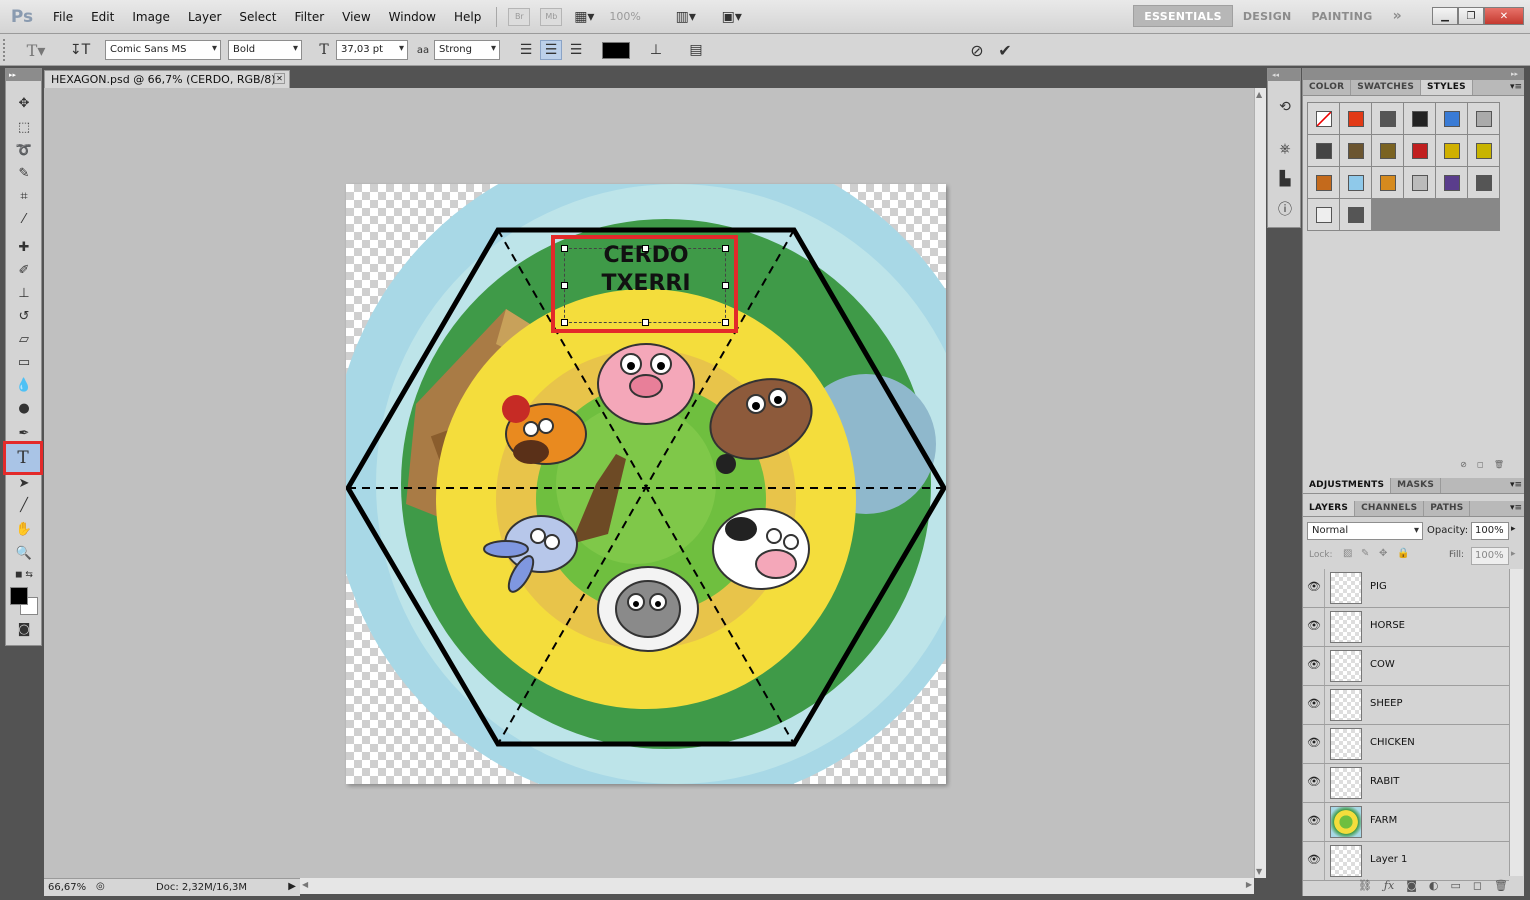 The height and width of the screenshot is (900, 1530). What do you see at coordinates (1365, 885) in the screenshot?
I see `link-layers-icon: ⛓` at bounding box center [1365, 885].